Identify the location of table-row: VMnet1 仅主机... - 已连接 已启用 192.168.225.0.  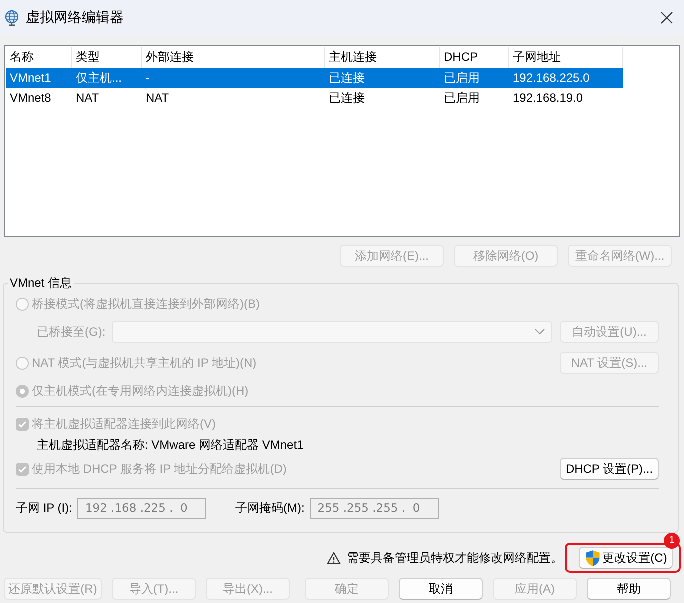
(314, 78).